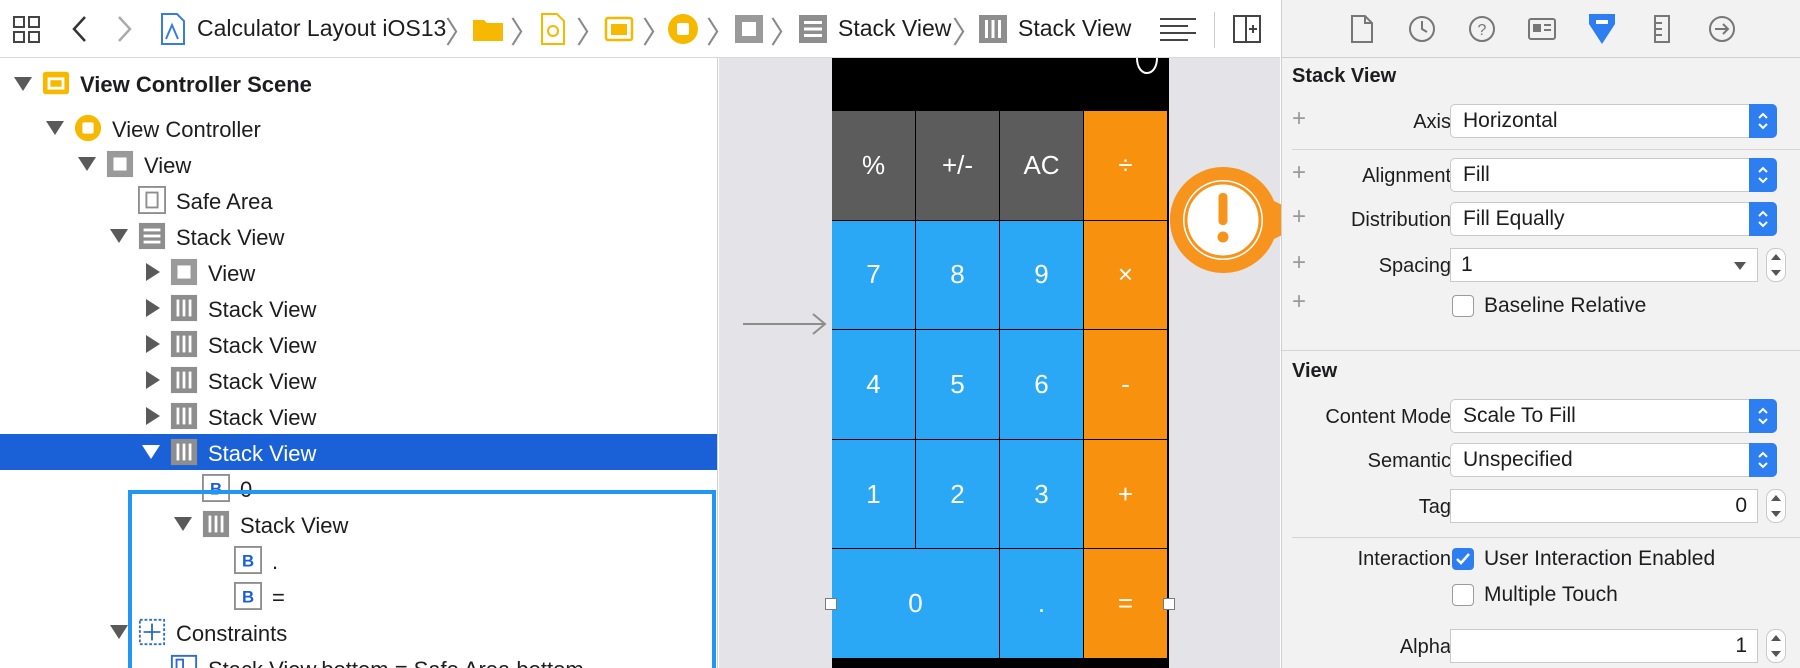 This screenshot has height=668, width=1800. What do you see at coordinates (1613, 416) in the screenshot?
I see `content-mode-popup: Scale To Fill` at bounding box center [1613, 416].